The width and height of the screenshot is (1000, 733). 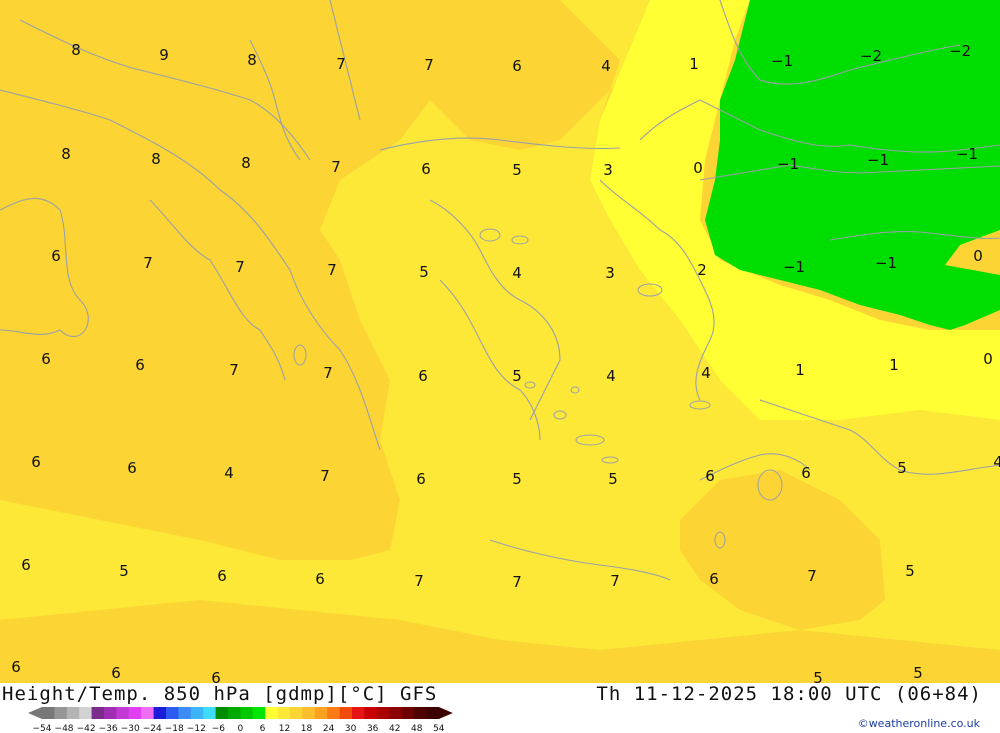 I want to click on credit-link: ©weatheronline.co.uk, so click(x=919, y=723).